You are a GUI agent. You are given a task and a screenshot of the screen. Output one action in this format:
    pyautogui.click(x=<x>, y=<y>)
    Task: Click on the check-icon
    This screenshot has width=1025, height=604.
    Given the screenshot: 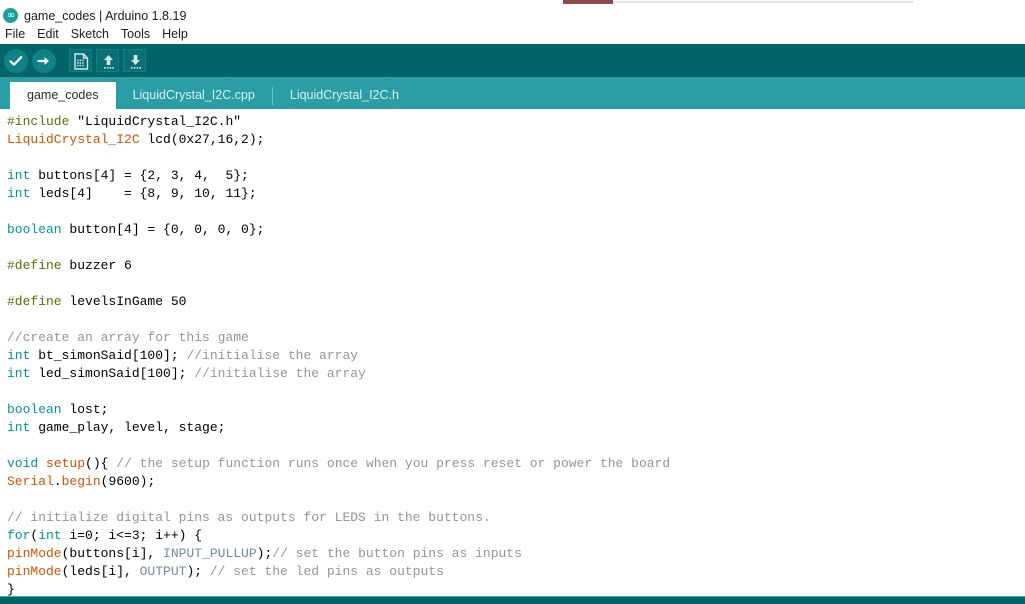 What is the action you would take?
    pyautogui.click(x=16, y=60)
    